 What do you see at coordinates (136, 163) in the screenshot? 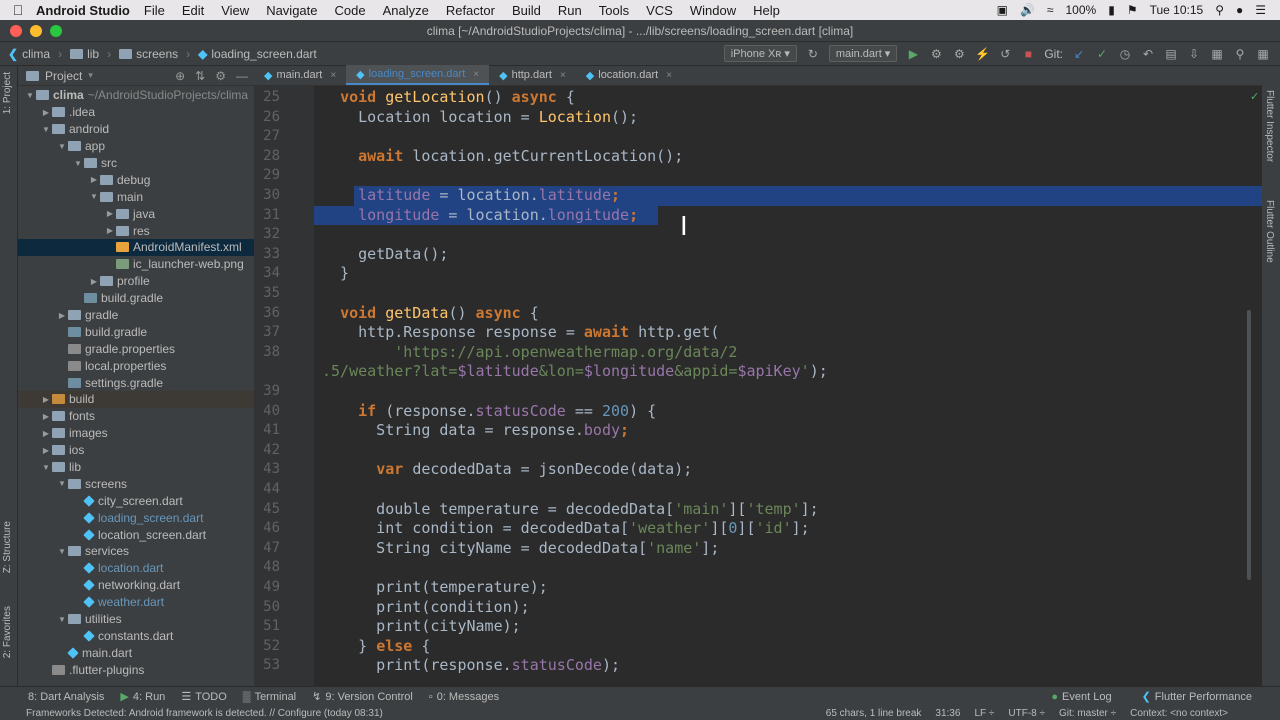
I see `tree-item: ▼ src` at bounding box center [136, 163].